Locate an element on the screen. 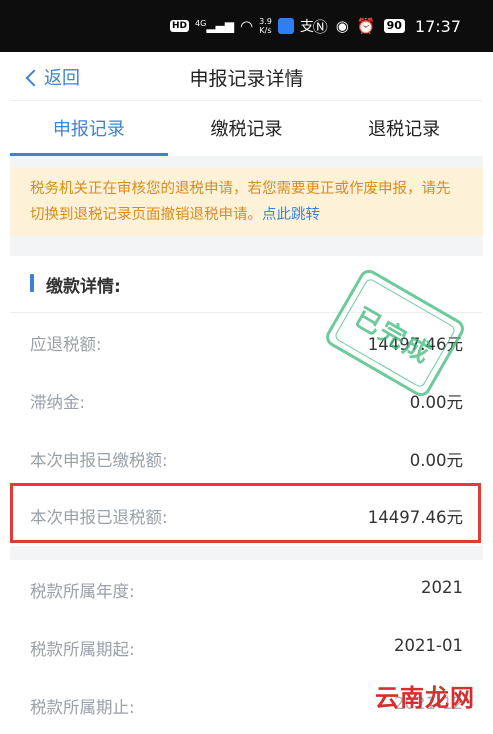  row-label: 税款所属期止: is located at coordinates (82, 707).